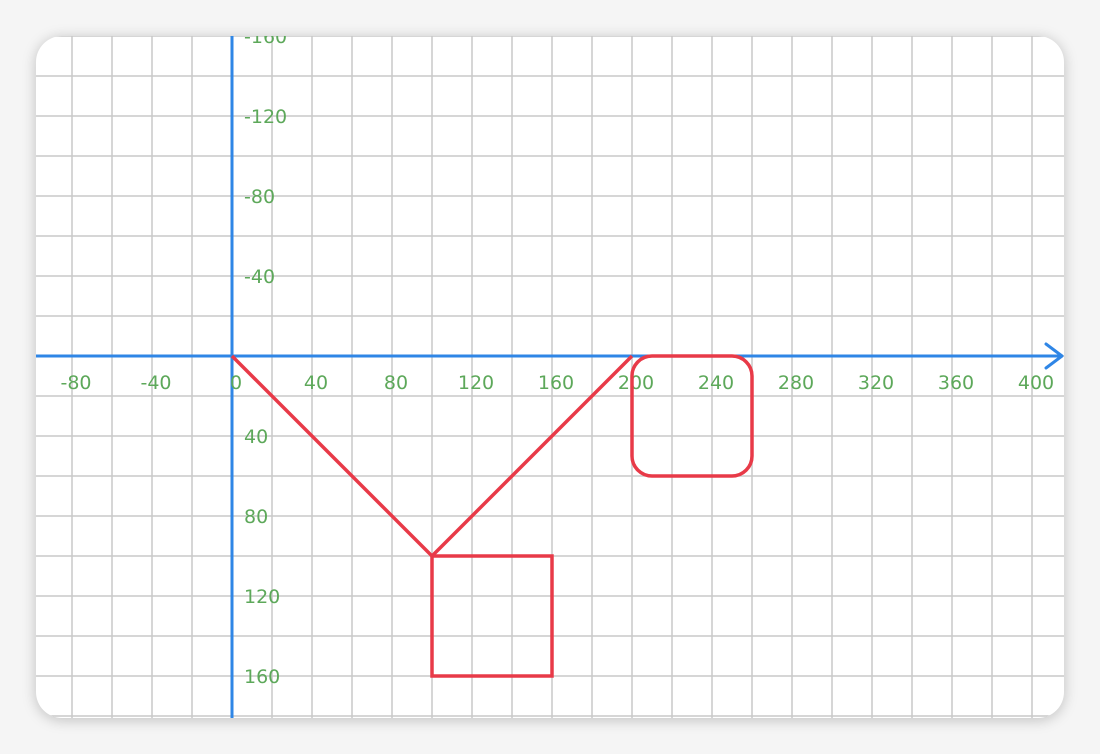 The image size is (1100, 754). Describe the element at coordinates (265, 42) in the screenshot. I see `y-tick-label: -160` at that location.